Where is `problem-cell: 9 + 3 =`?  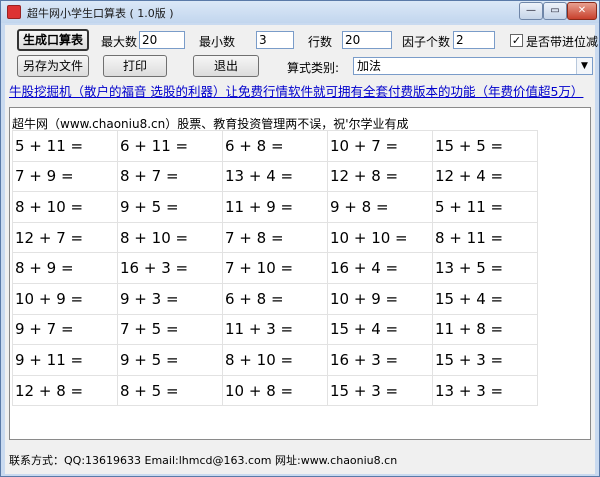
problem-cell: 9 + 3 = is located at coordinates (170, 298).